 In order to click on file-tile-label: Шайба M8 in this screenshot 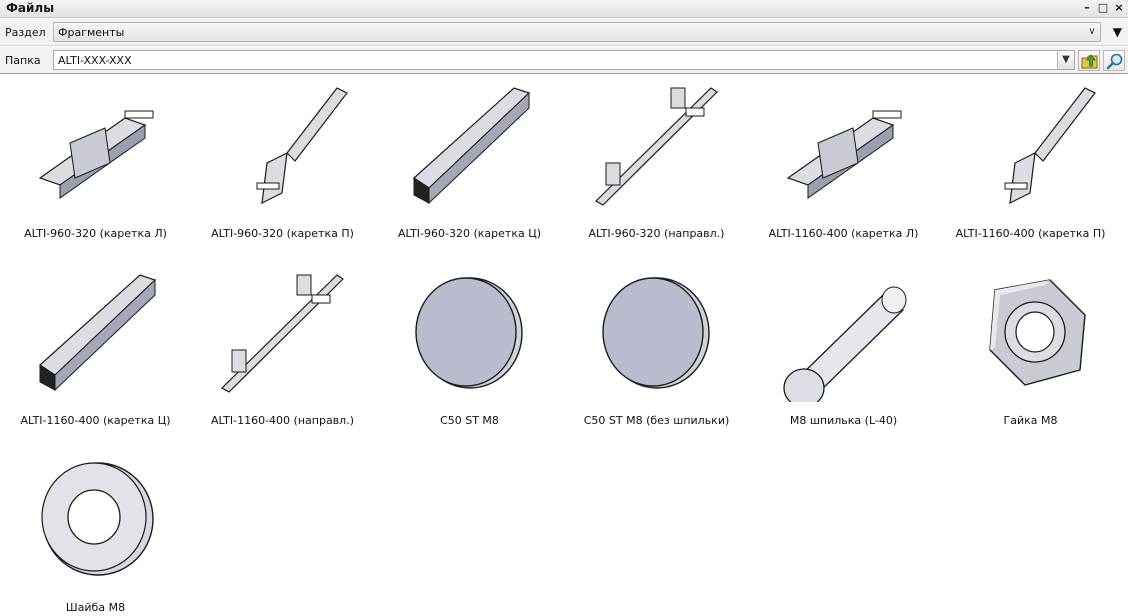, I will do `click(95, 607)`.